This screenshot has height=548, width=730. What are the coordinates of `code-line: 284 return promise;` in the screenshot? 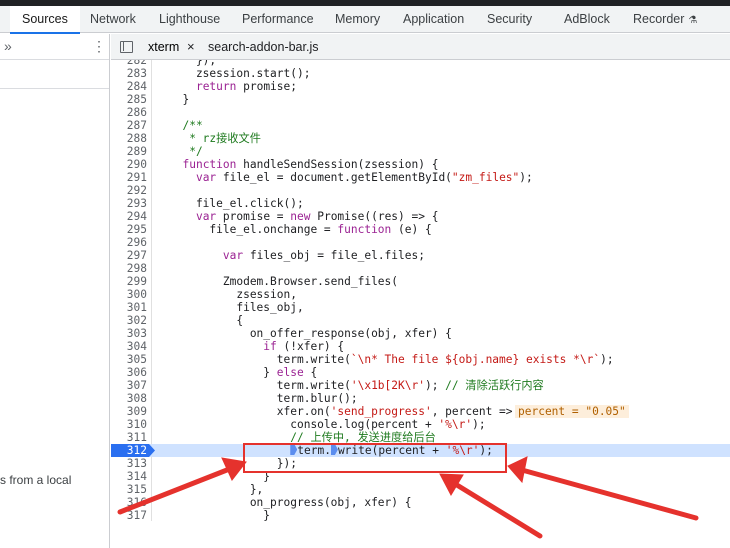 It's located at (420, 86).